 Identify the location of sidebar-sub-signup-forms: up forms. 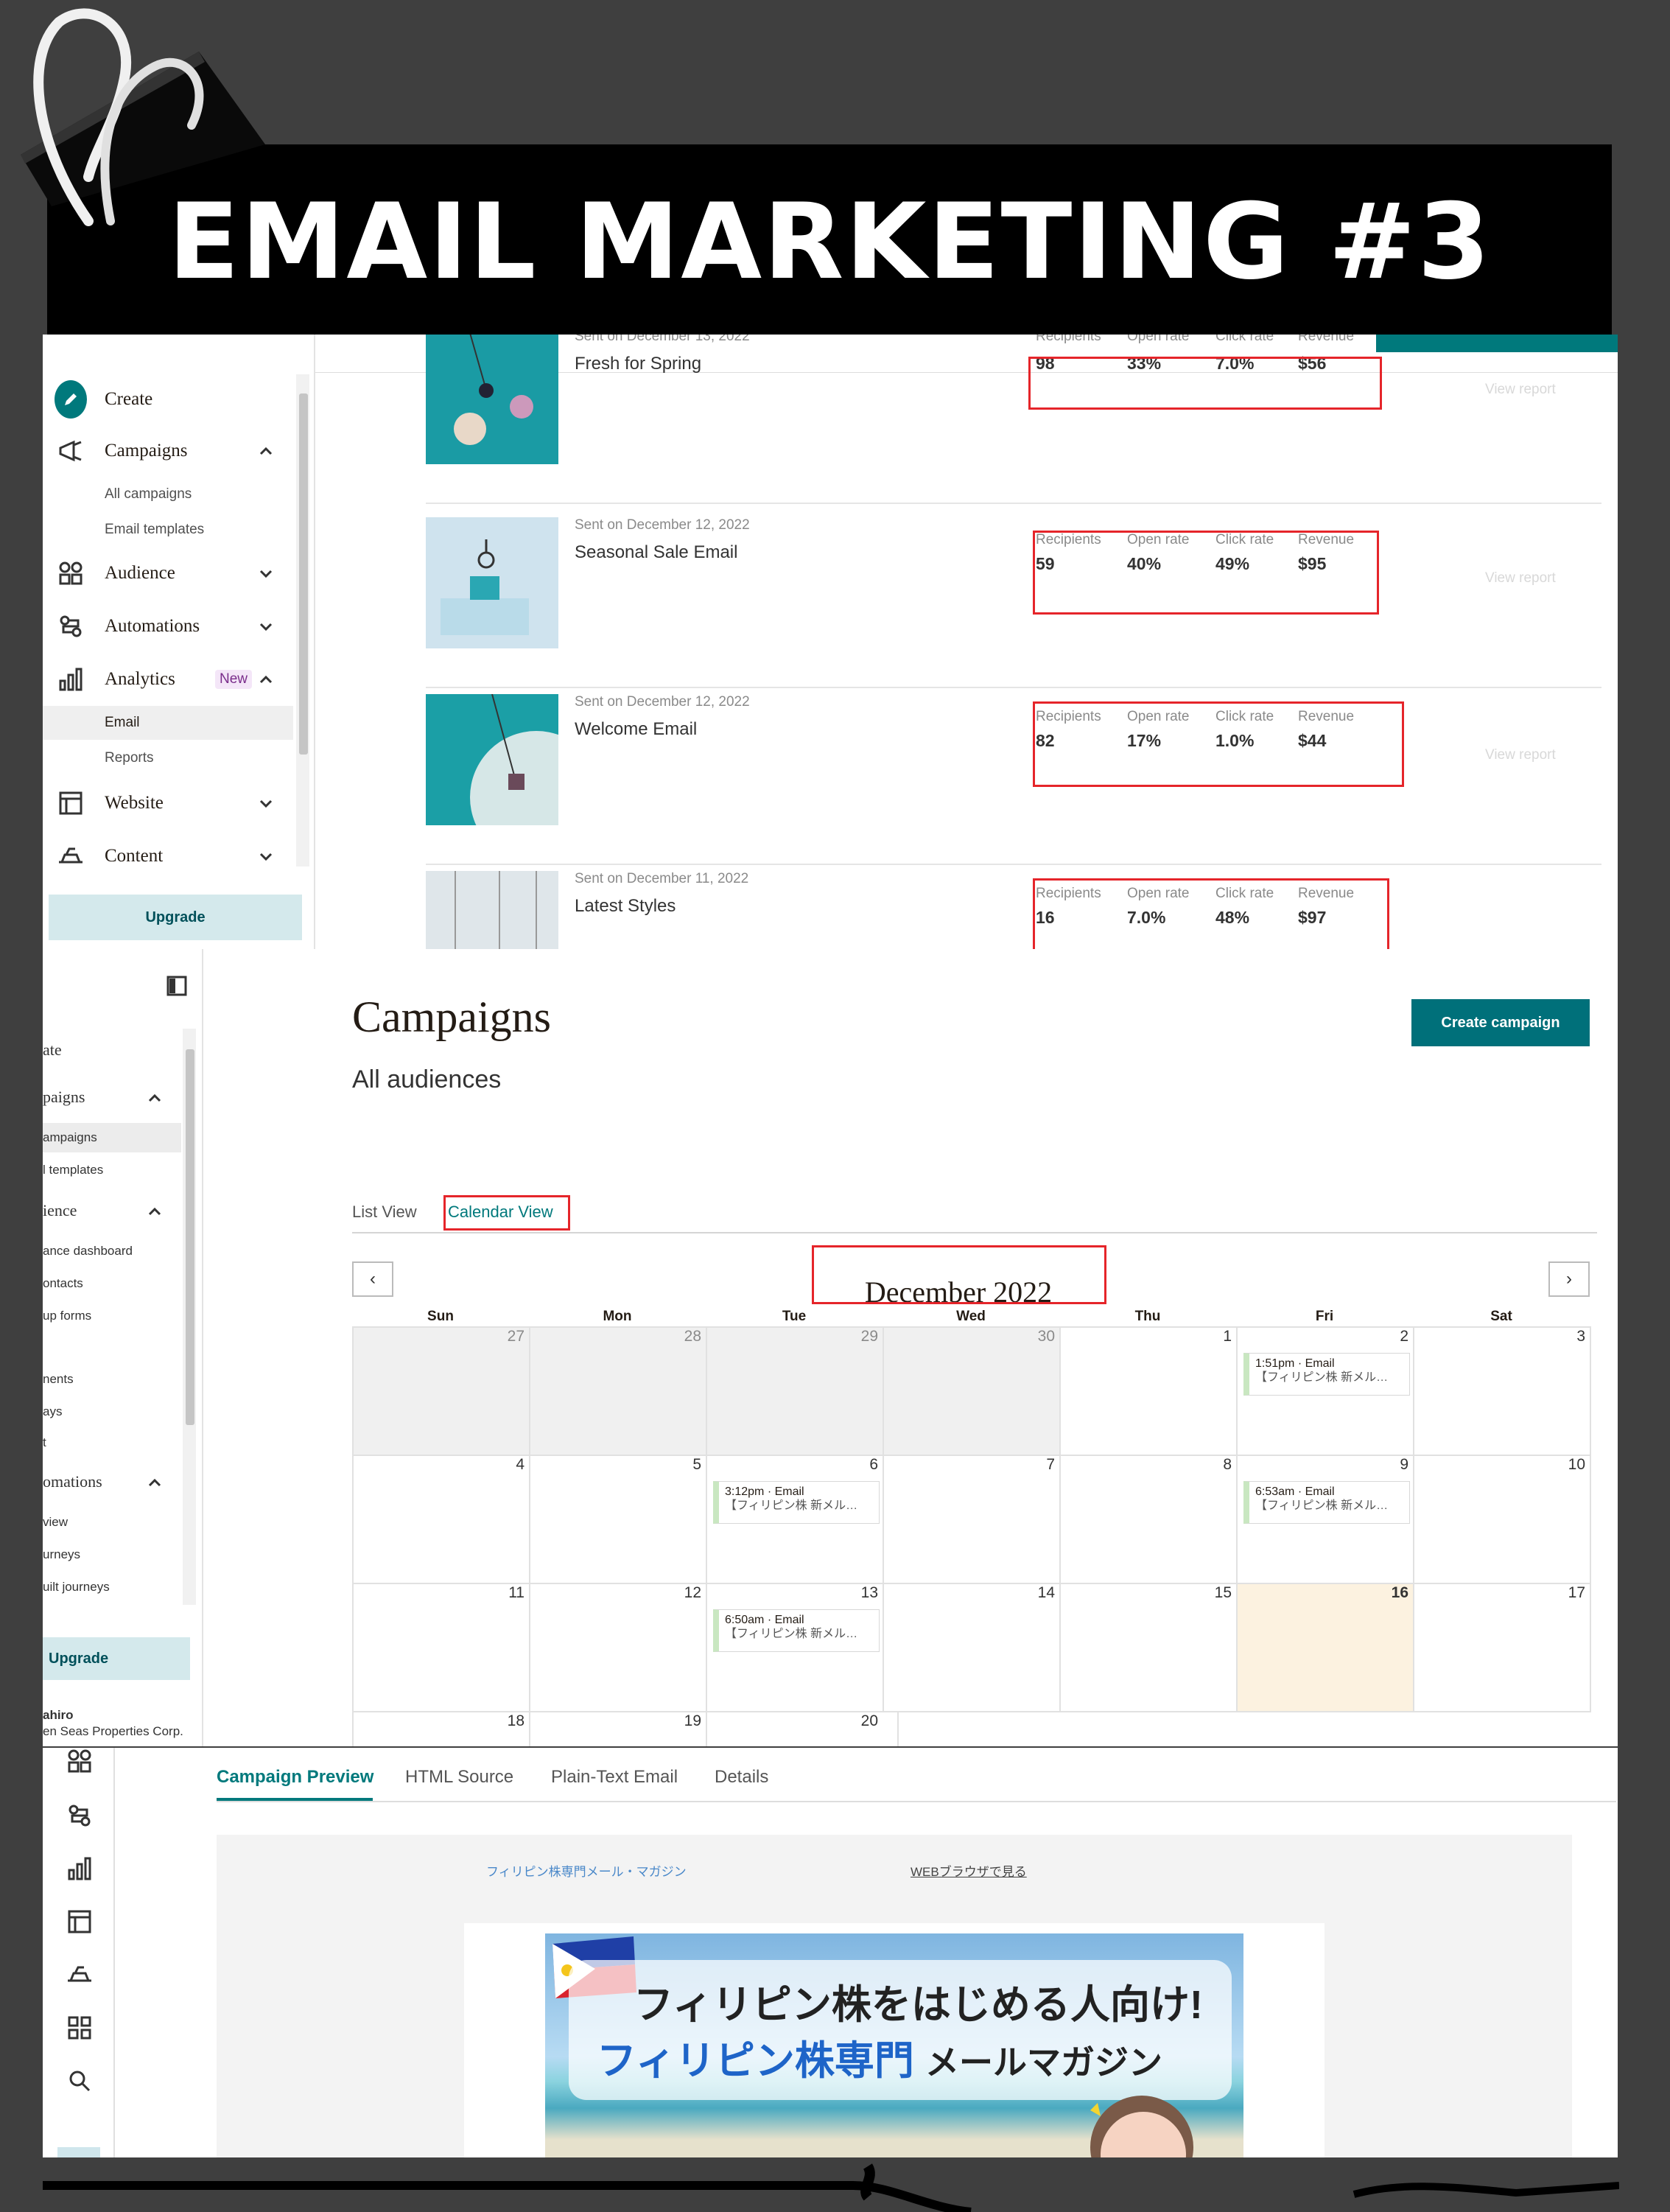
(67, 1316).